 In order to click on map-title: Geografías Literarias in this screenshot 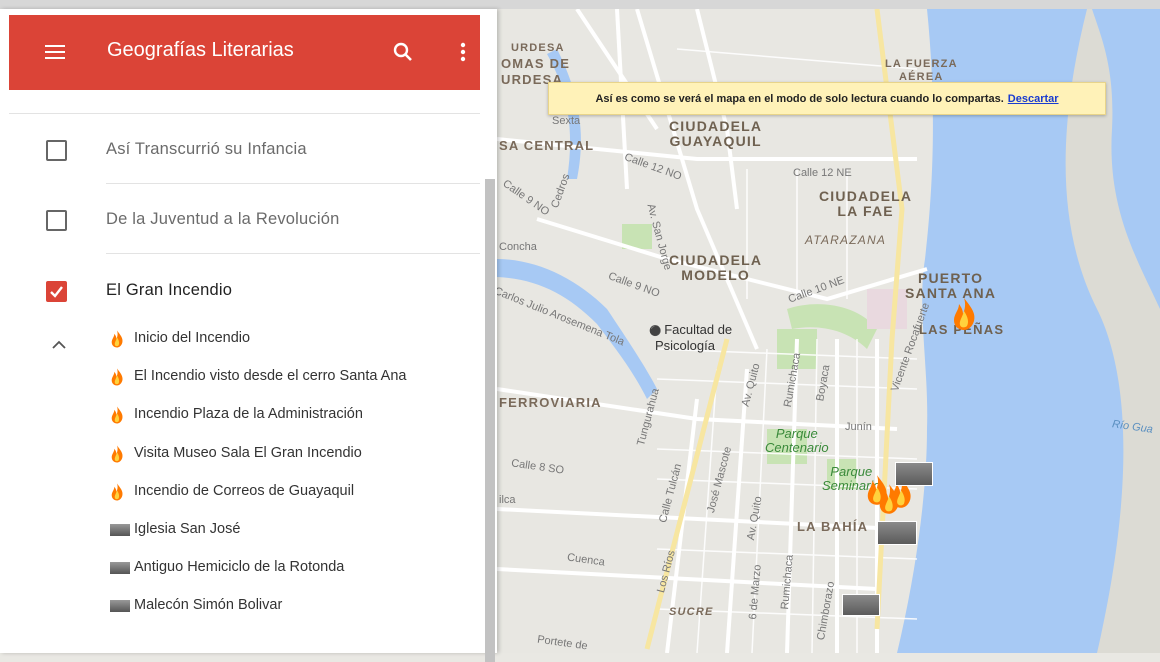, I will do `click(200, 50)`.